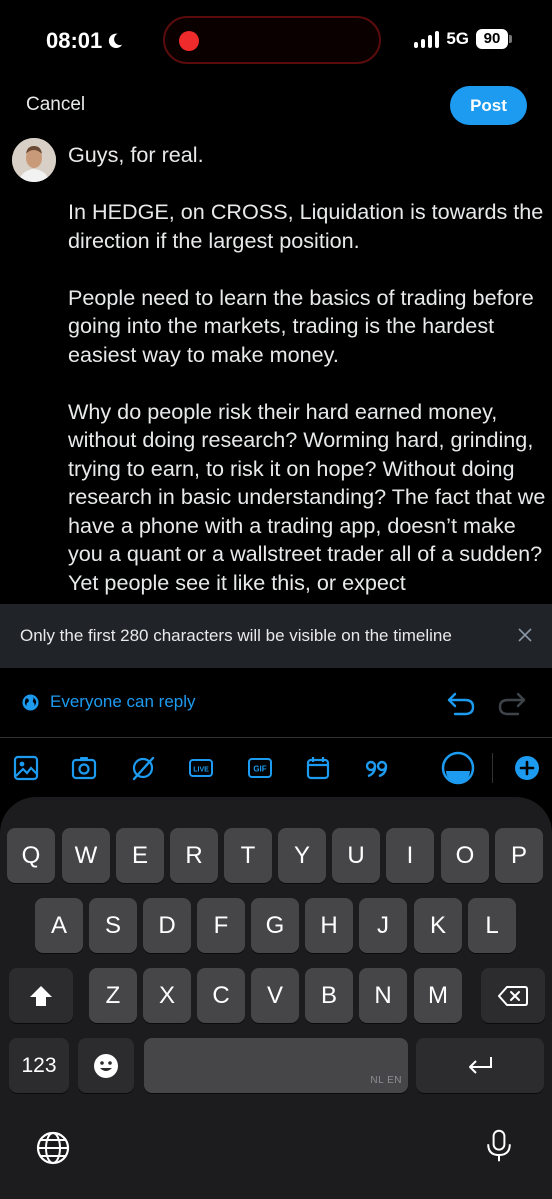 The width and height of the screenshot is (552, 1199). Describe the element at coordinates (272, 40) in the screenshot. I see `dynamic-island` at that location.